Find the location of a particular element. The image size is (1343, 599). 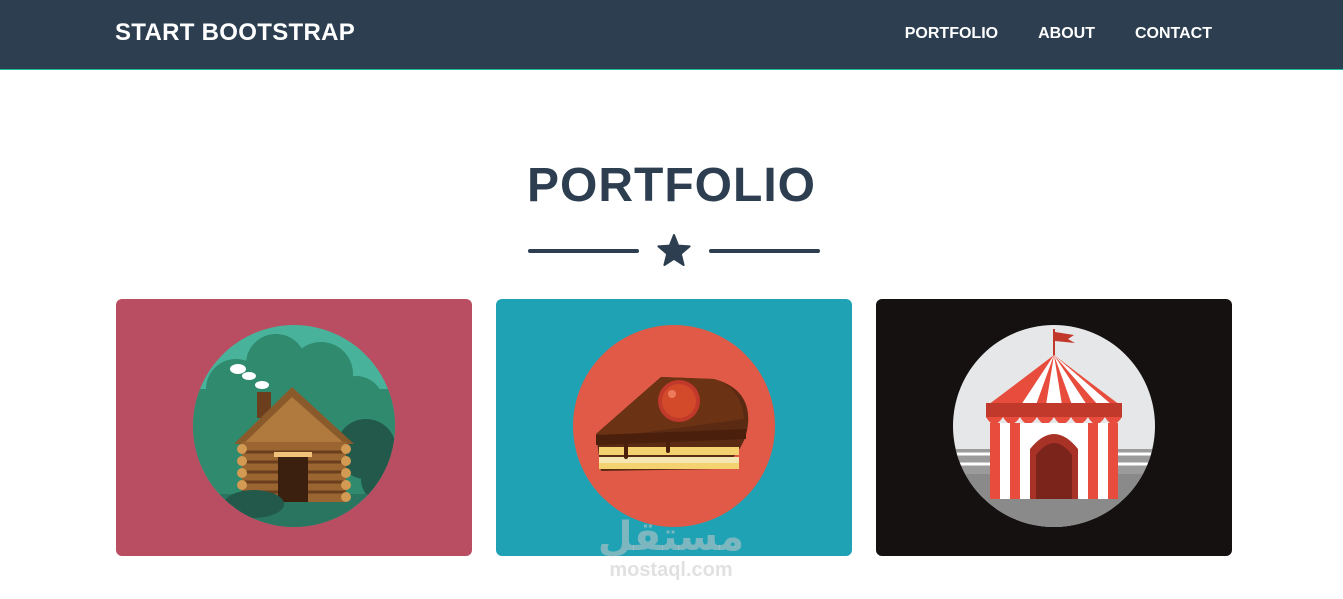

portfolio-item-cabin is located at coordinates (294, 427).